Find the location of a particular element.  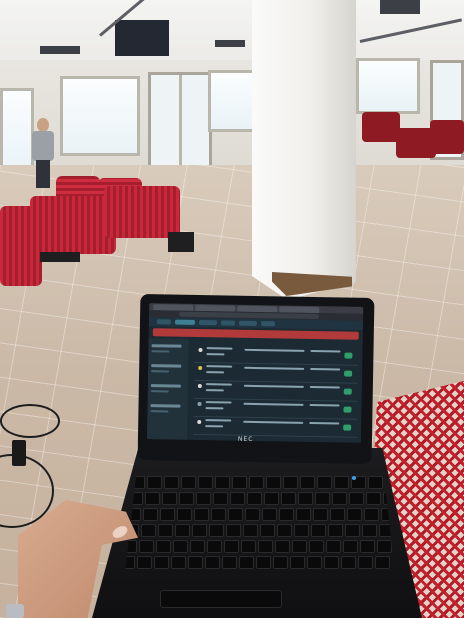

laptop-screen is located at coordinates (255, 373).